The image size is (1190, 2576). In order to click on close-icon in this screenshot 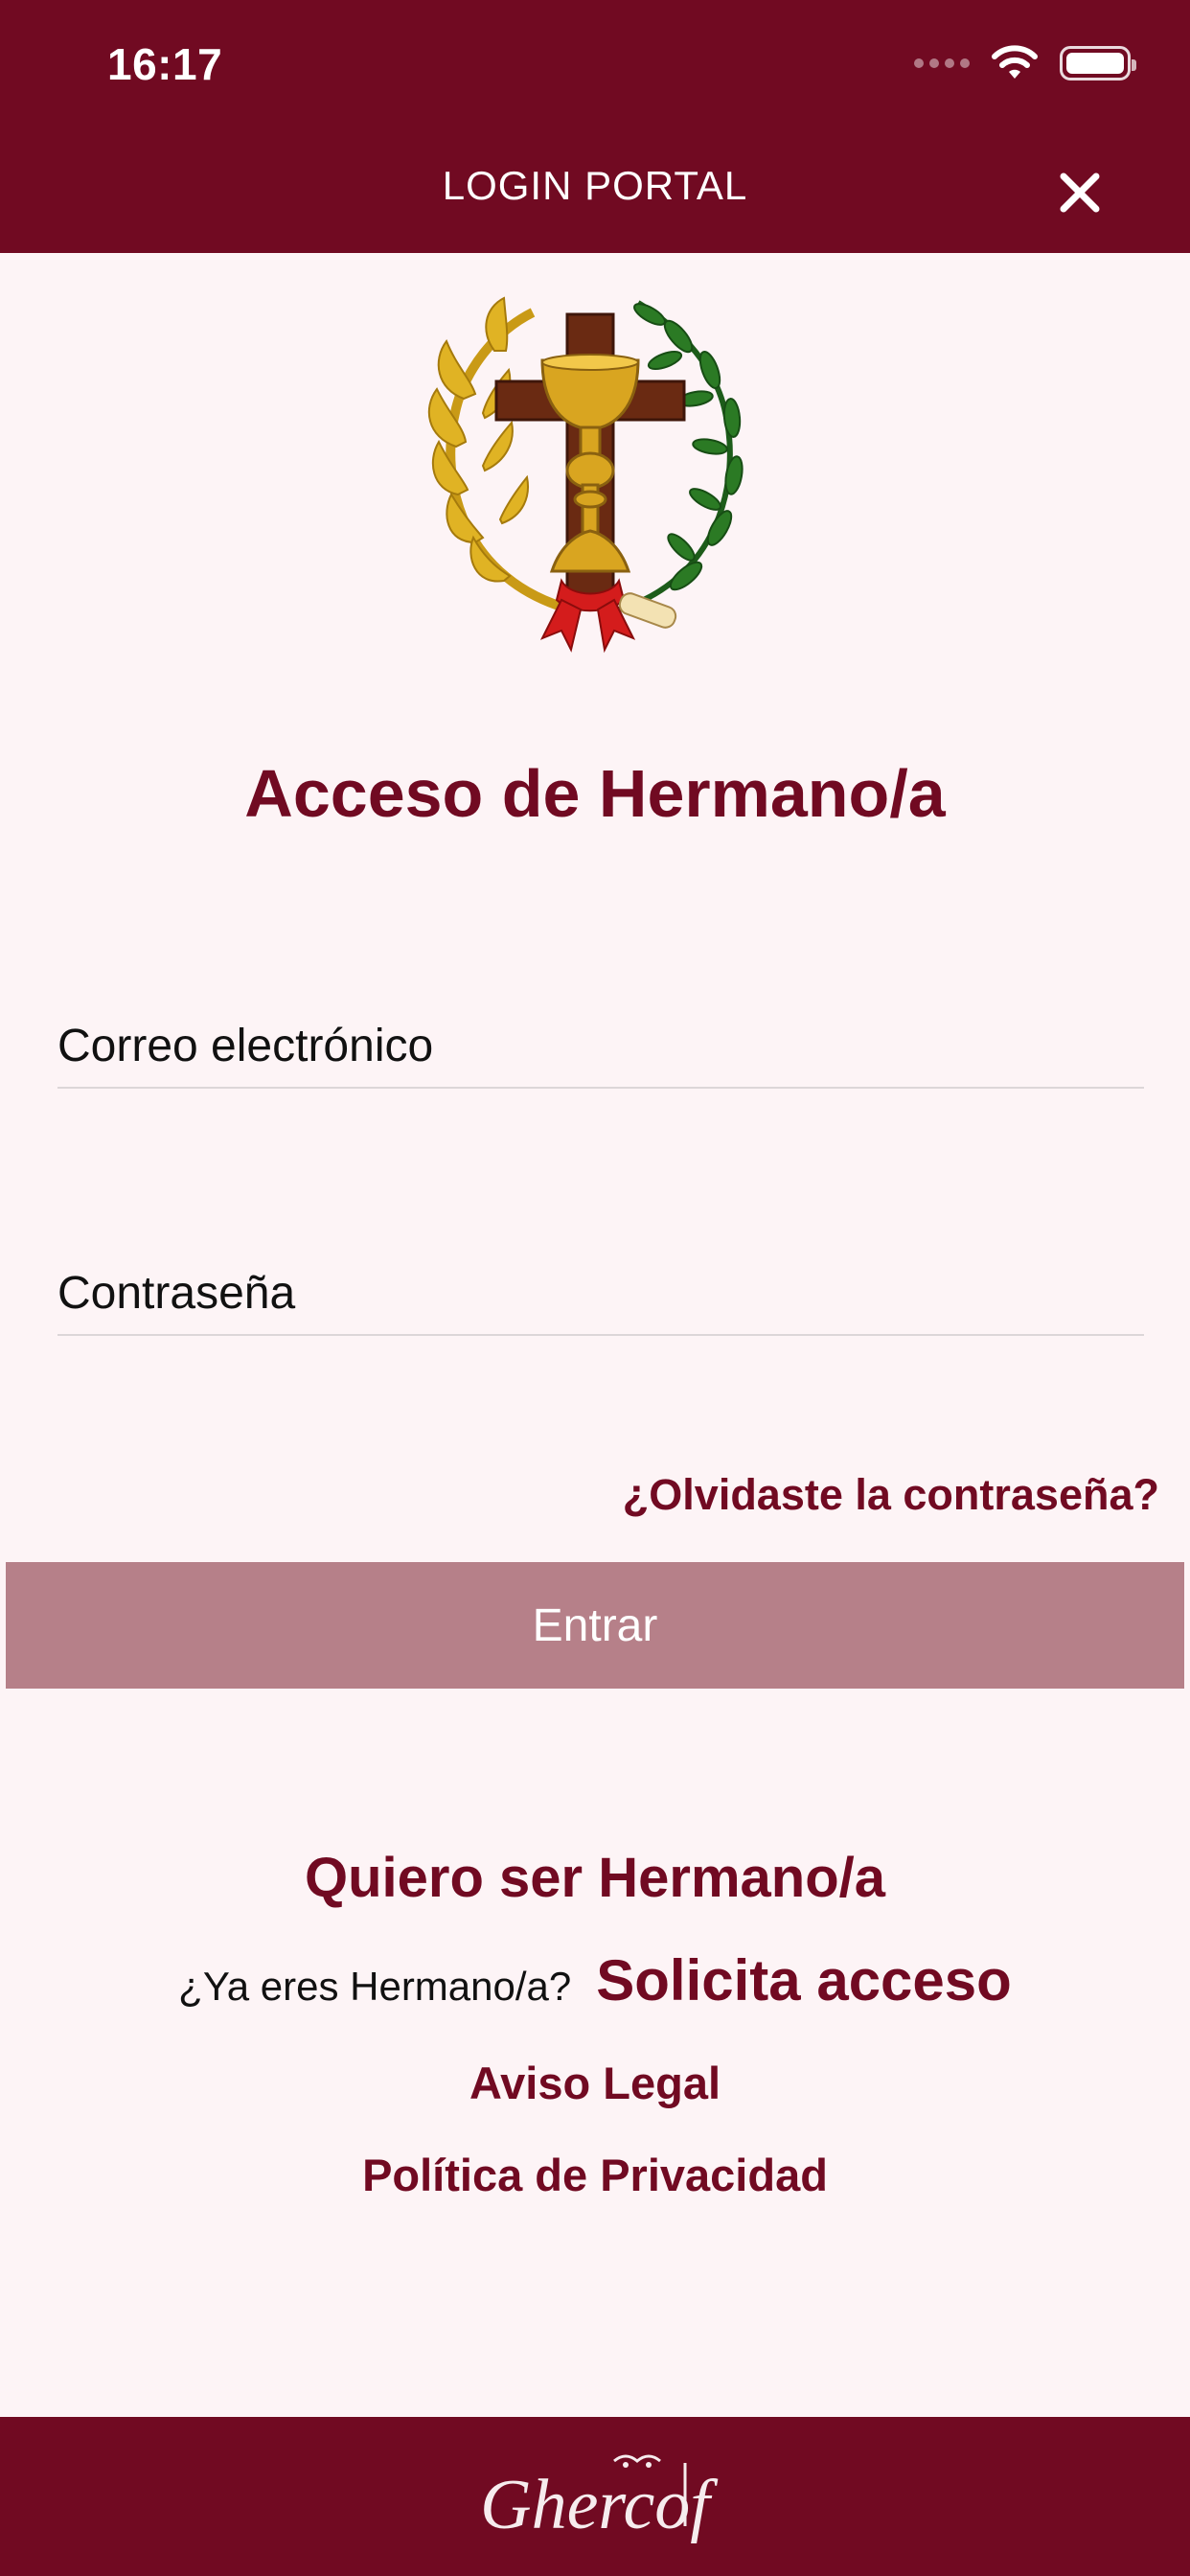, I will do `click(1080, 193)`.